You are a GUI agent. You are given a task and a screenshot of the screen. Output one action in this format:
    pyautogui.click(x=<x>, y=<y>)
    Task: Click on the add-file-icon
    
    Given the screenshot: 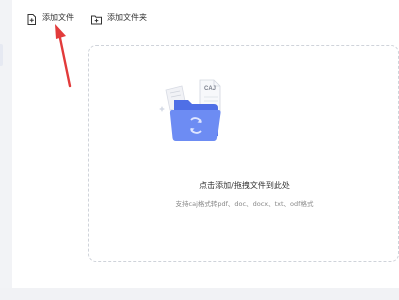 What is the action you would take?
    pyautogui.click(x=31, y=18)
    